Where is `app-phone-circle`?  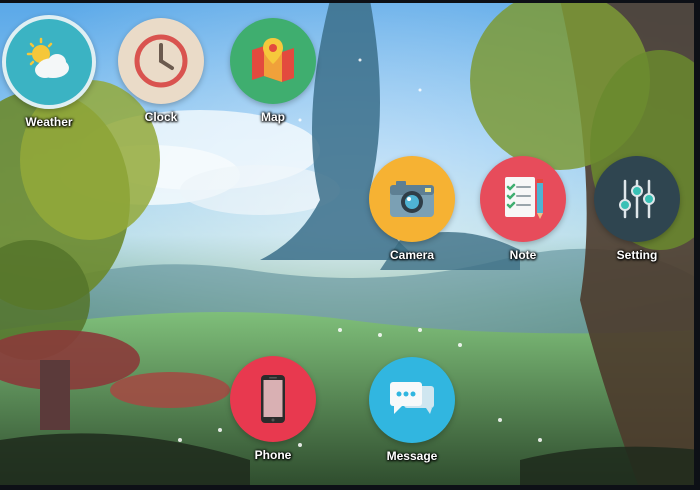
app-phone-circle is located at coordinates (273, 399).